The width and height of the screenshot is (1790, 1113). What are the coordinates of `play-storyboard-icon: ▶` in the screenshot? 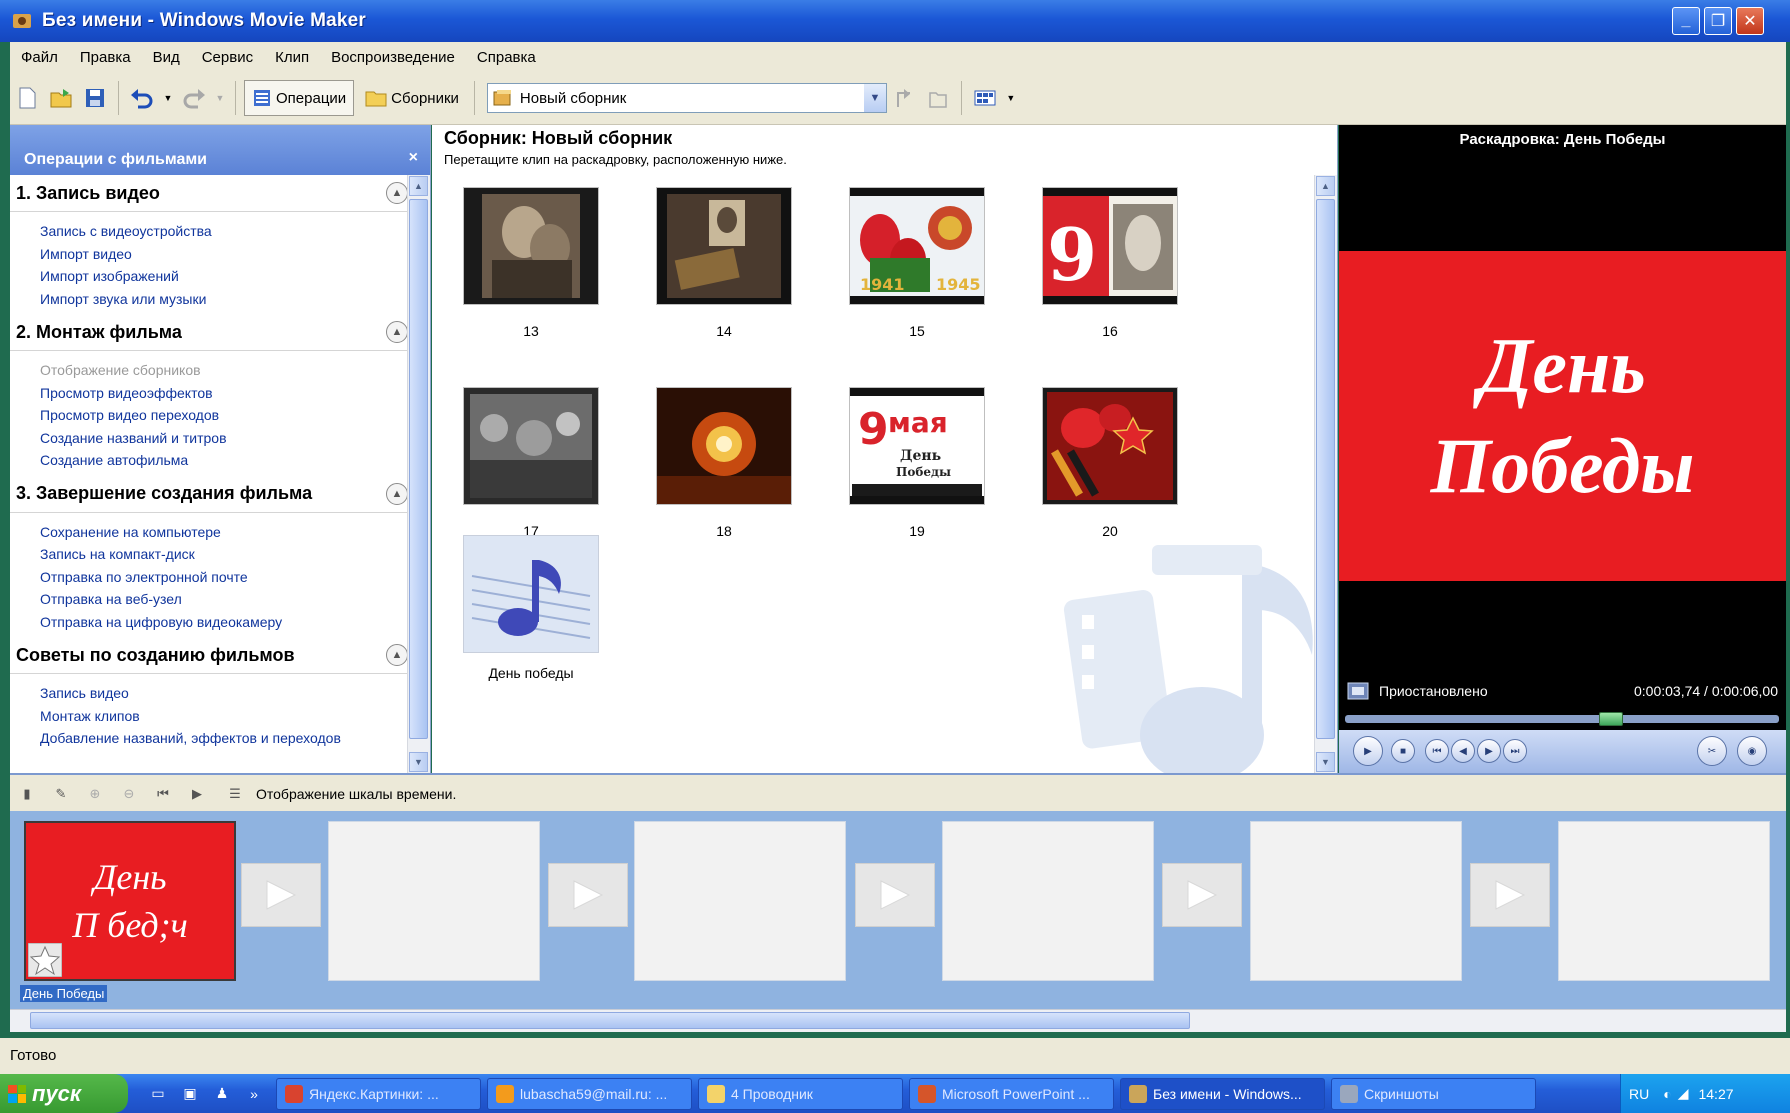 It's located at (197, 794).